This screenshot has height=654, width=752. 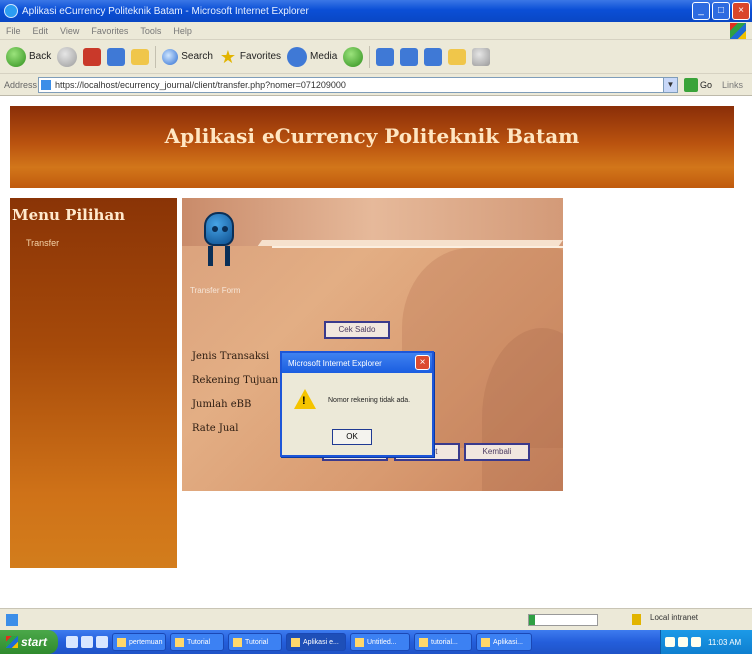 I want to click on favorites-button: ★ Favorites, so click(x=250, y=57).